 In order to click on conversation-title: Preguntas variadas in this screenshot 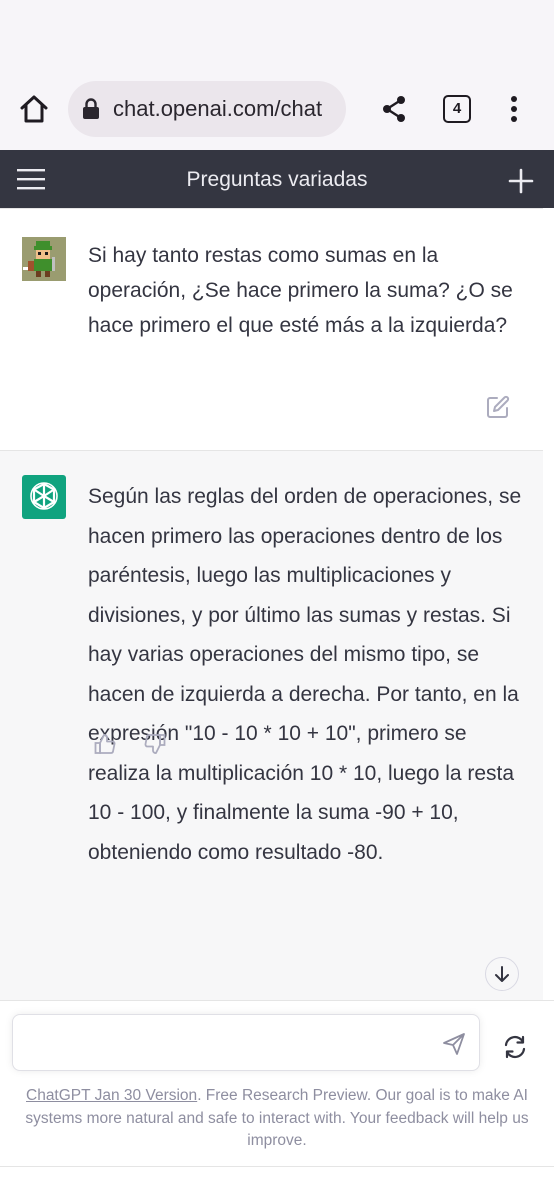, I will do `click(277, 179)`.